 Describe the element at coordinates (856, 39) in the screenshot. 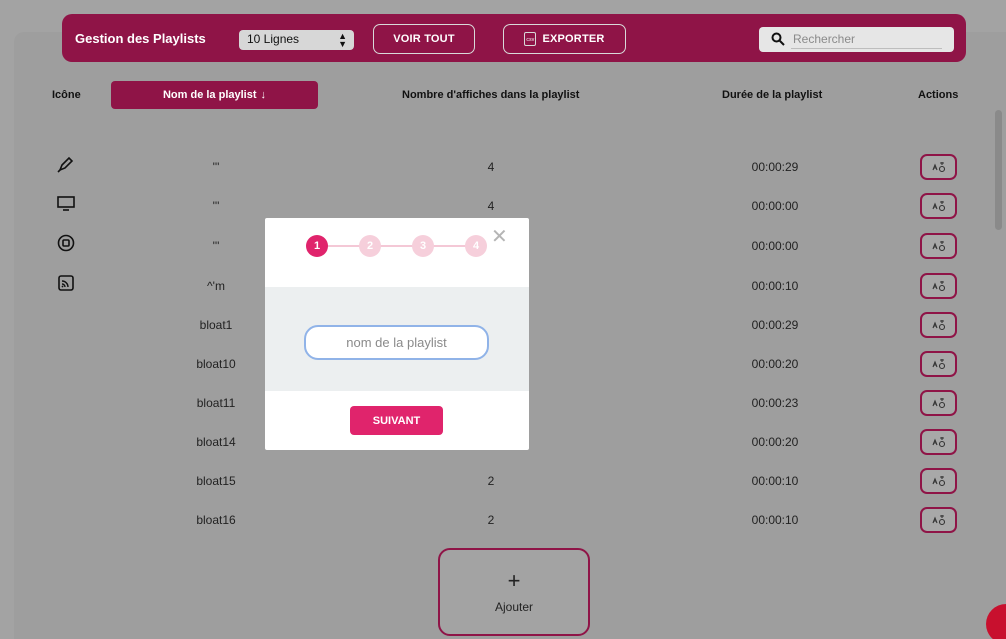

I see `search-box: Rechercher` at that location.